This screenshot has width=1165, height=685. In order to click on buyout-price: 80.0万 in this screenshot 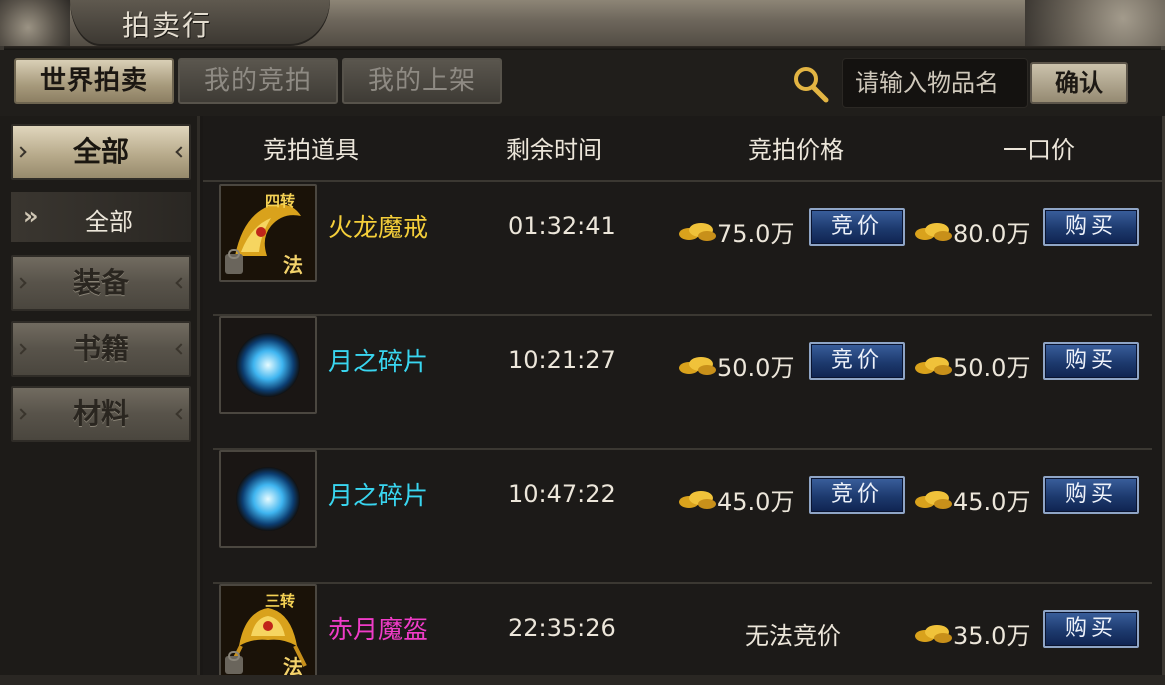, I will do `click(992, 234)`.